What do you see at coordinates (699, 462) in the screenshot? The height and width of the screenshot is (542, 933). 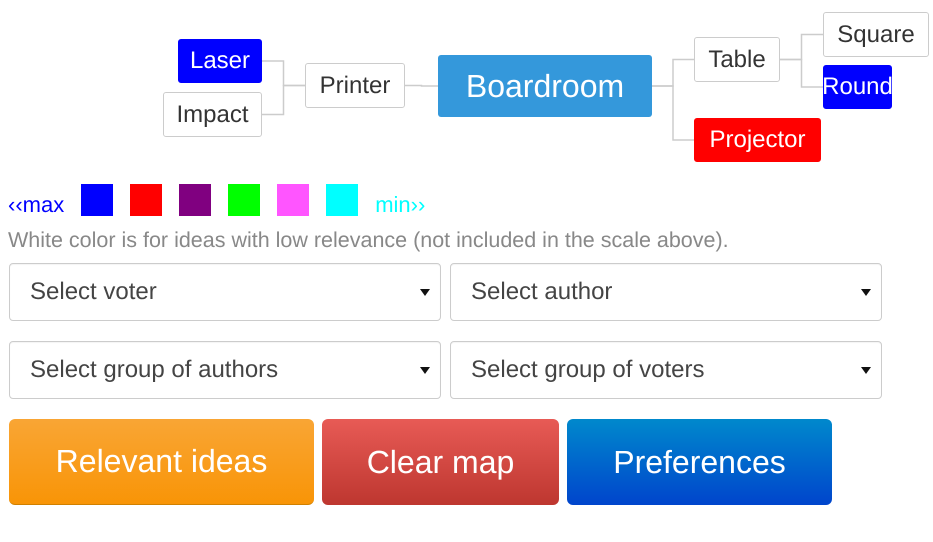 I see `preferences-button: Preferences` at bounding box center [699, 462].